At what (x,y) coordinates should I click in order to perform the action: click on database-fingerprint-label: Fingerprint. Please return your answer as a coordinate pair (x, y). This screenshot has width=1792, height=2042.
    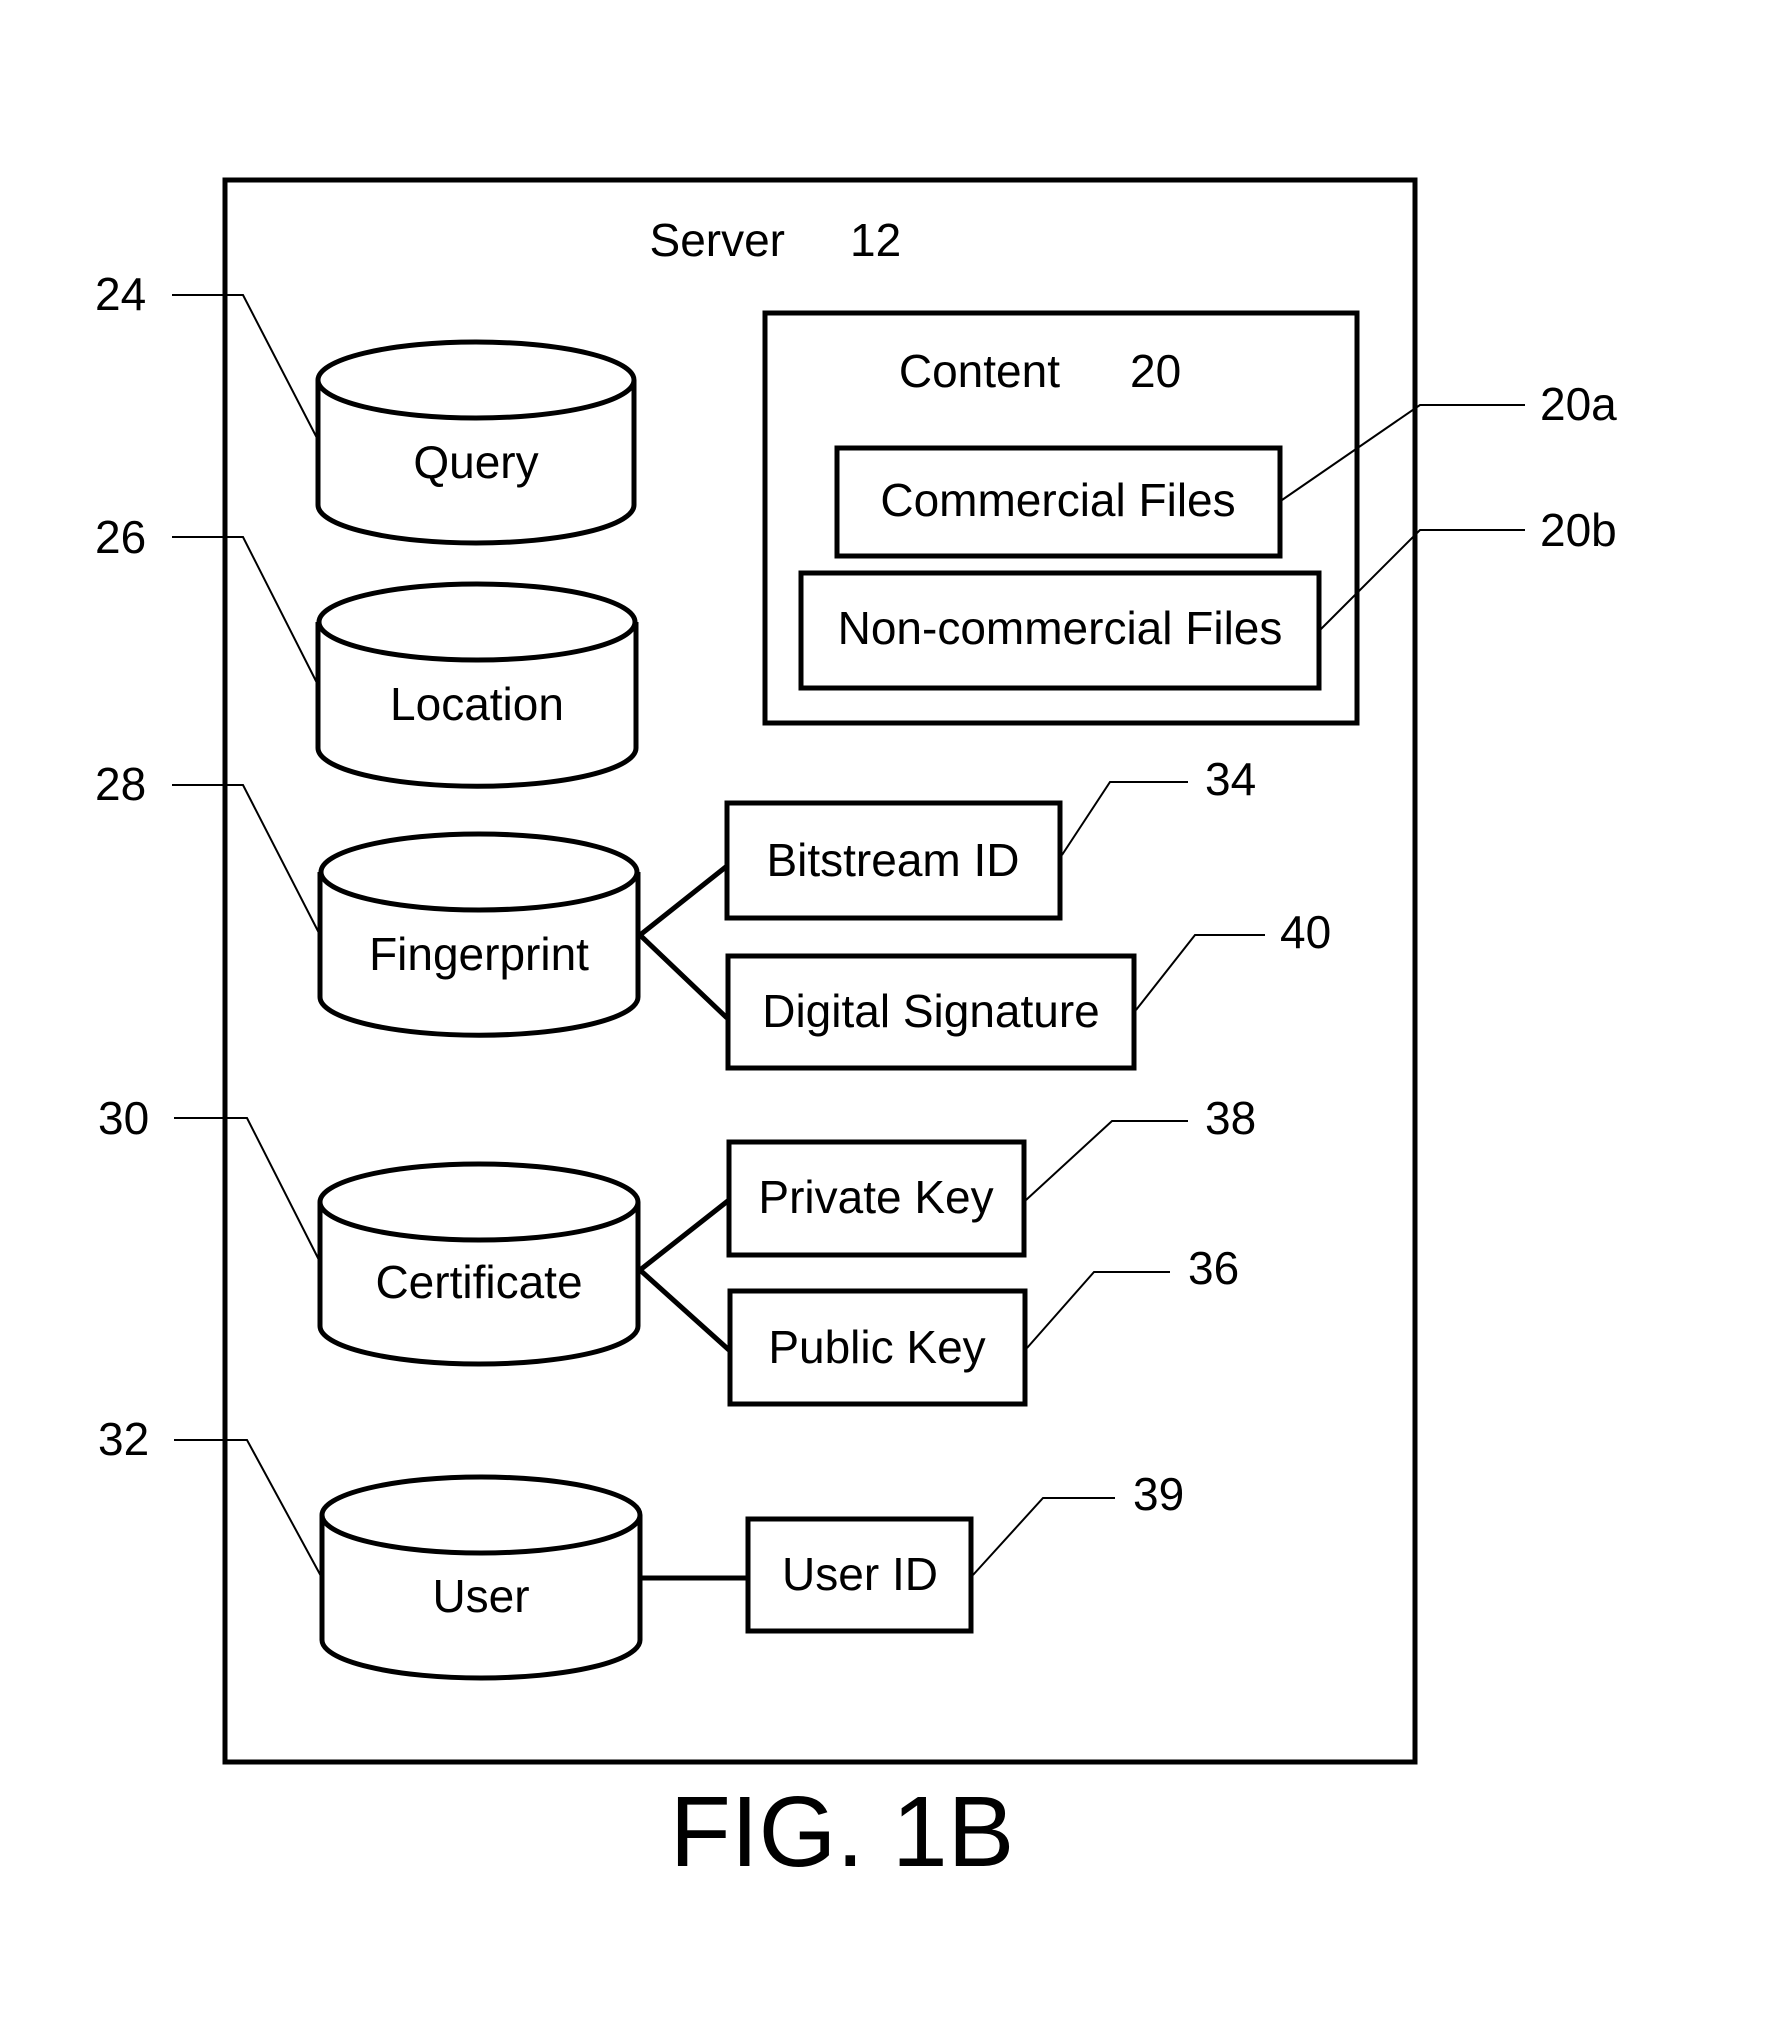
    Looking at the image, I should click on (479, 954).